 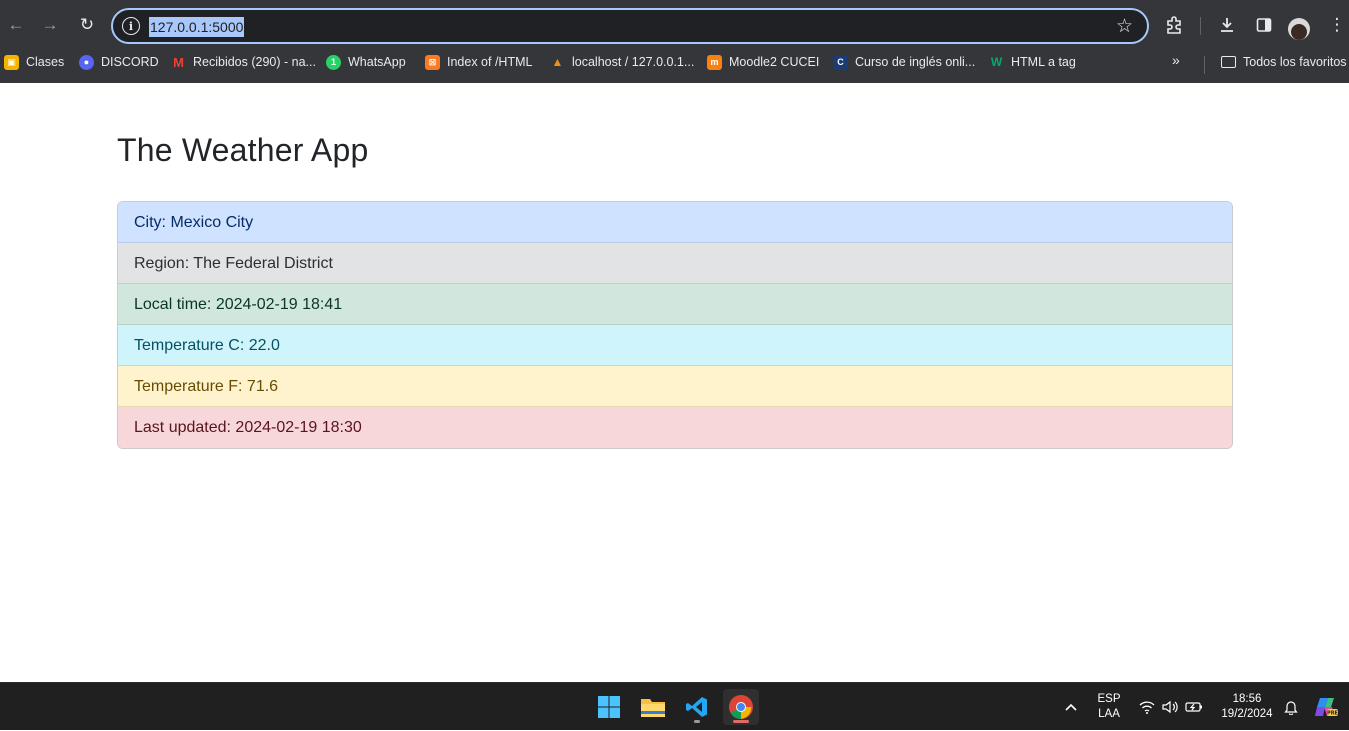 I want to click on gmail-icon: M, so click(x=178, y=62).